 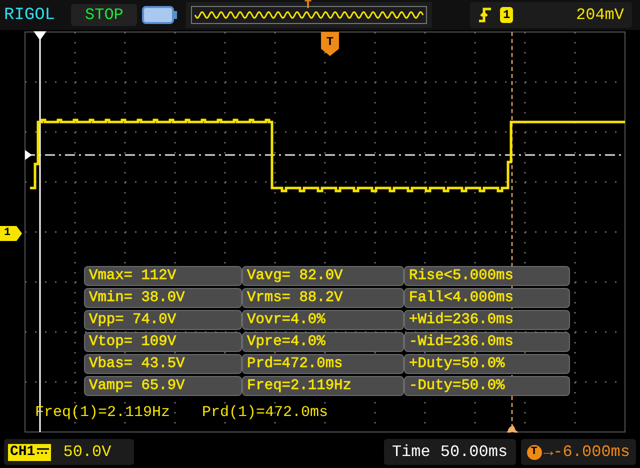 I want to click on measurement-cell: Vamp= 65.9V, so click(x=163, y=386).